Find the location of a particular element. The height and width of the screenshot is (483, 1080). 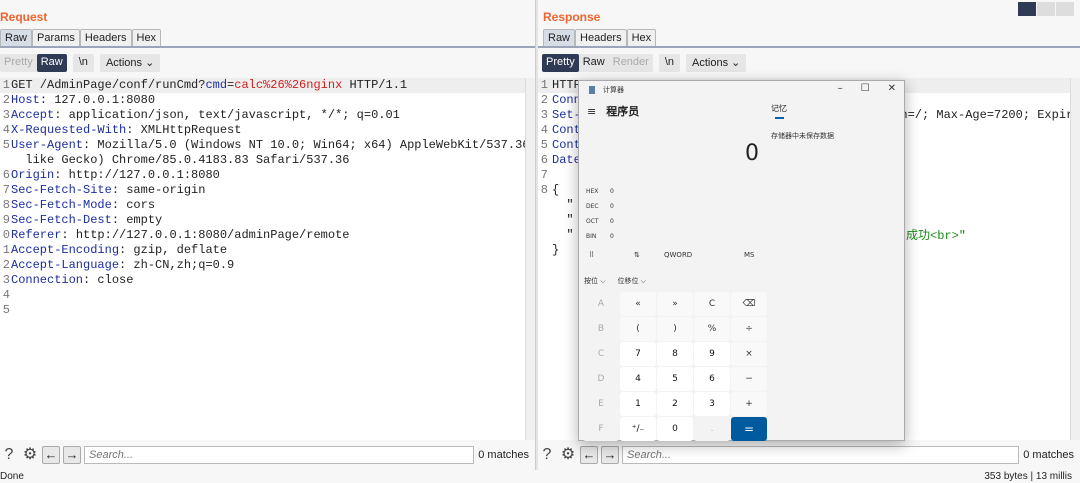

radix-value: 0 is located at coordinates (612, 206).